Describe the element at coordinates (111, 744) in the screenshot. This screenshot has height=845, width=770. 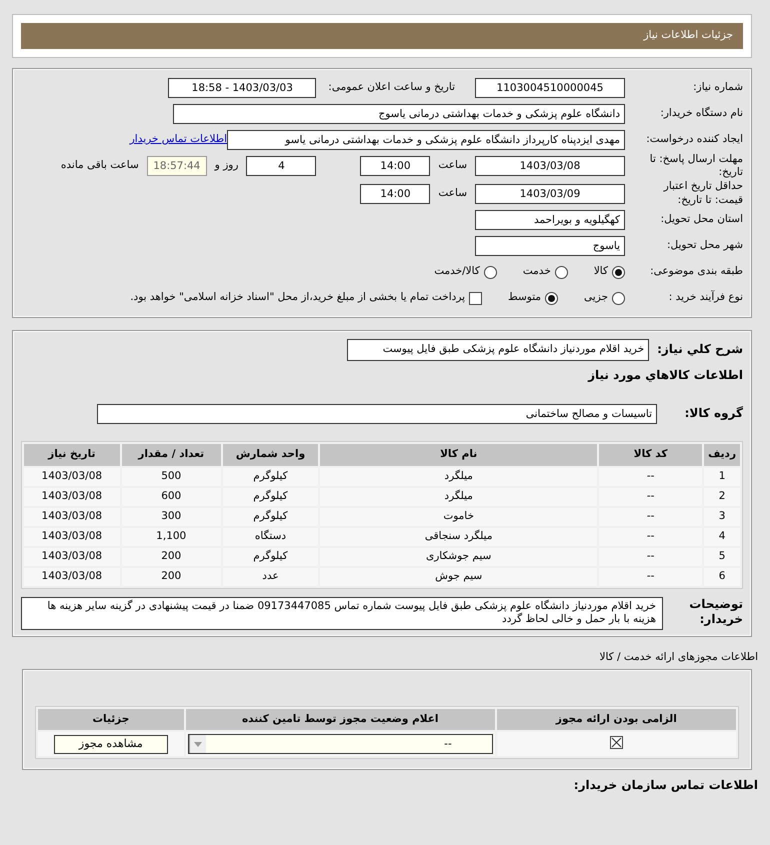
I see `view-license-button: مشاهده مجوز` at that location.